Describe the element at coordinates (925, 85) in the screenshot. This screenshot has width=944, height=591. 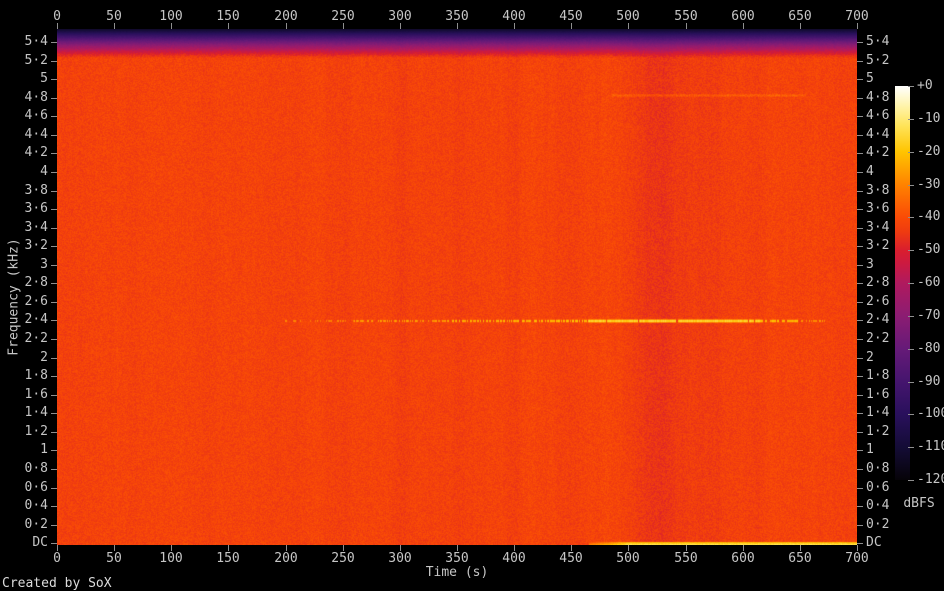
I see `db-tick-label: +0` at that location.